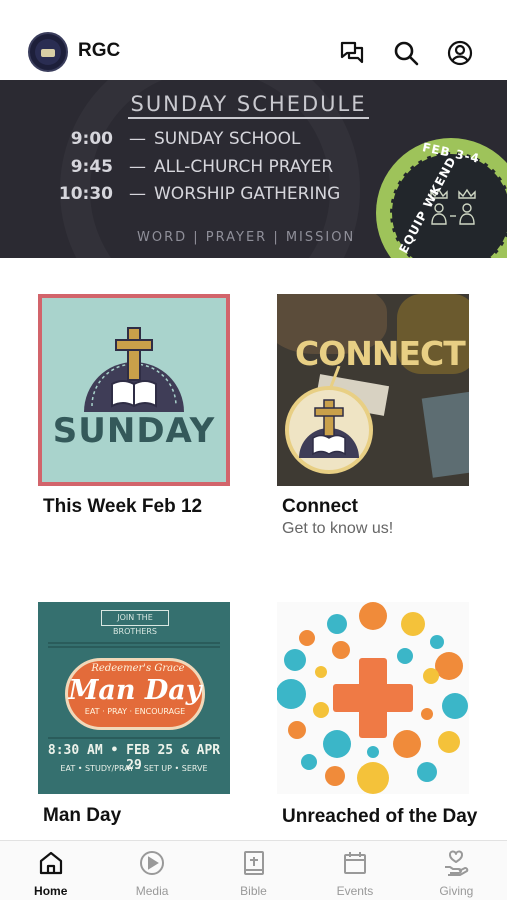 The image size is (507, 900). What do you see at coordinates (135, 623) in the screenshot?
I see `man-day-top-label: JOIN THE BROTHERS` at bounding box center [135, 623].